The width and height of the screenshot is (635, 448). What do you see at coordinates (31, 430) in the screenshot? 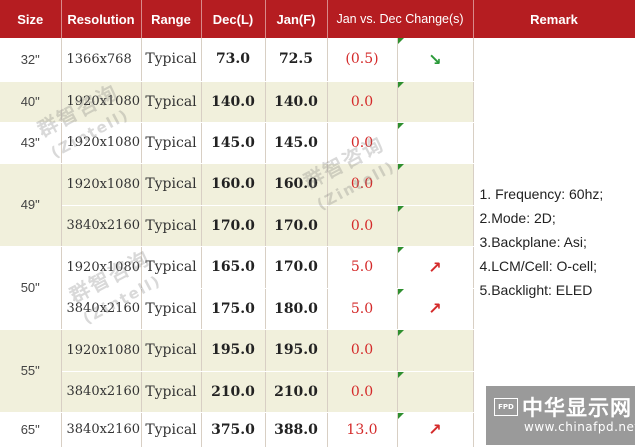
I see `size-cell: 65"` at bounding box center [31, 430].